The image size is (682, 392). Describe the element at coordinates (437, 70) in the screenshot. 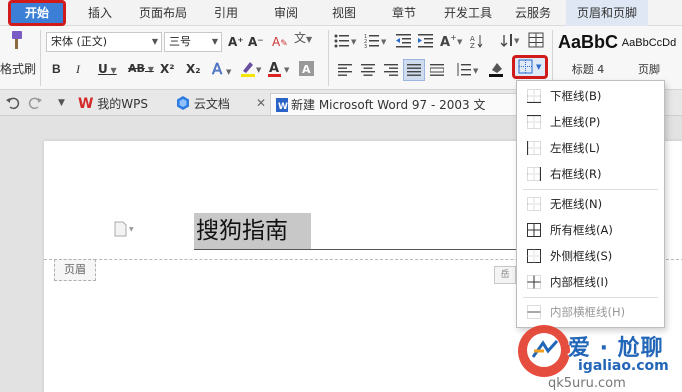

I see `distribute-icon` at that location.